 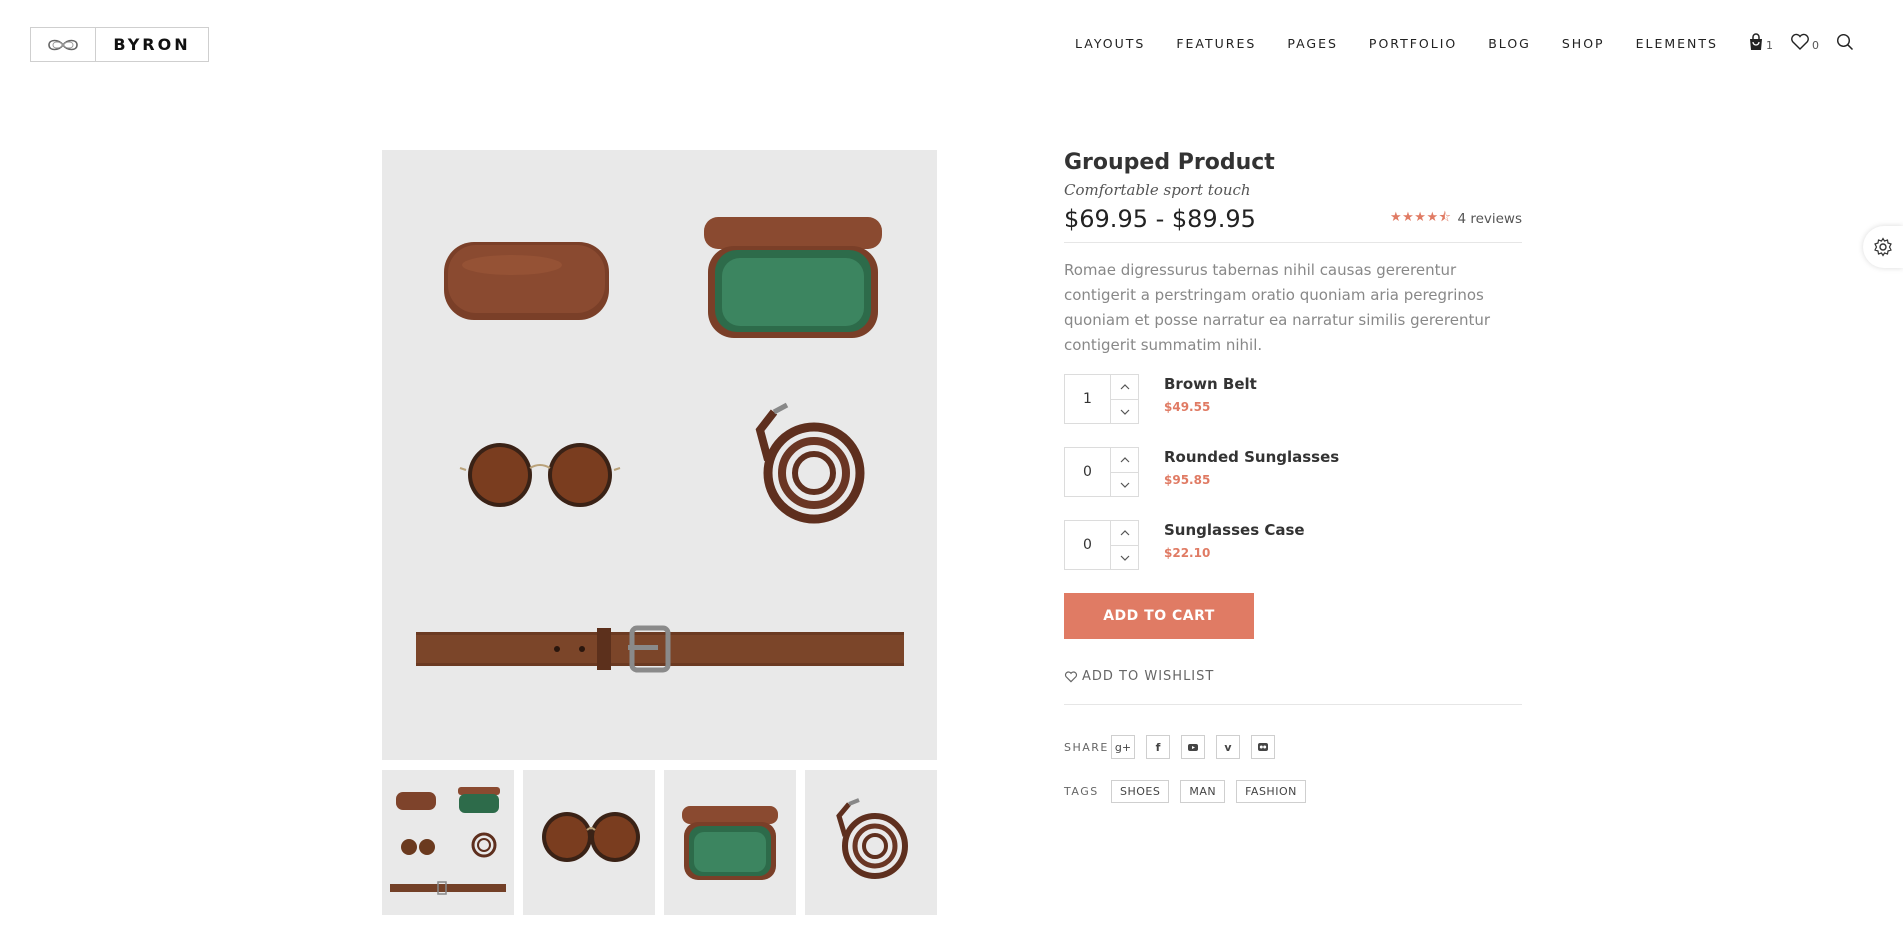 What do you see at coordinates (871, 842) in the screenshot?
I see `thumbnail-belt` at bounding box center [871, 842].